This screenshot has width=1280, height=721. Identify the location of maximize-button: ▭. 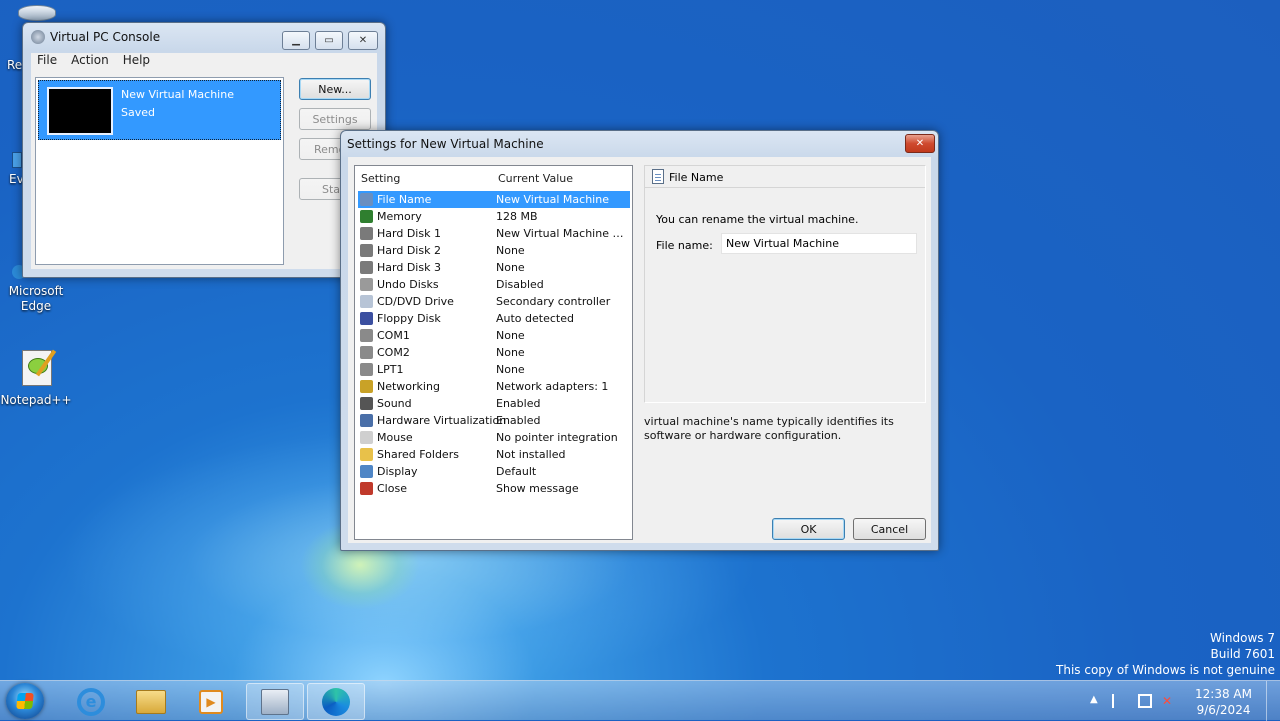
(329, 40).